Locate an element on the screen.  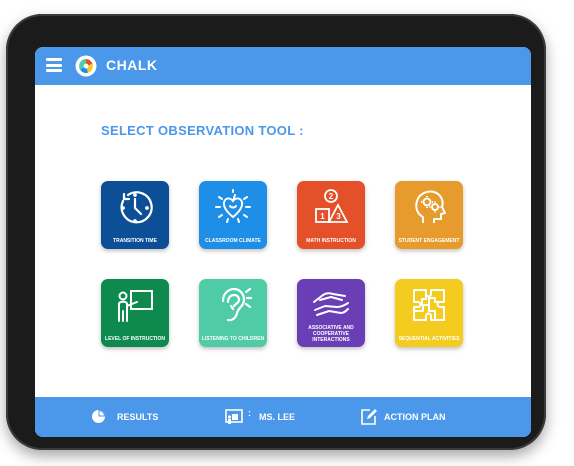
svg-text: 2 is located at coordinates (331, 196).